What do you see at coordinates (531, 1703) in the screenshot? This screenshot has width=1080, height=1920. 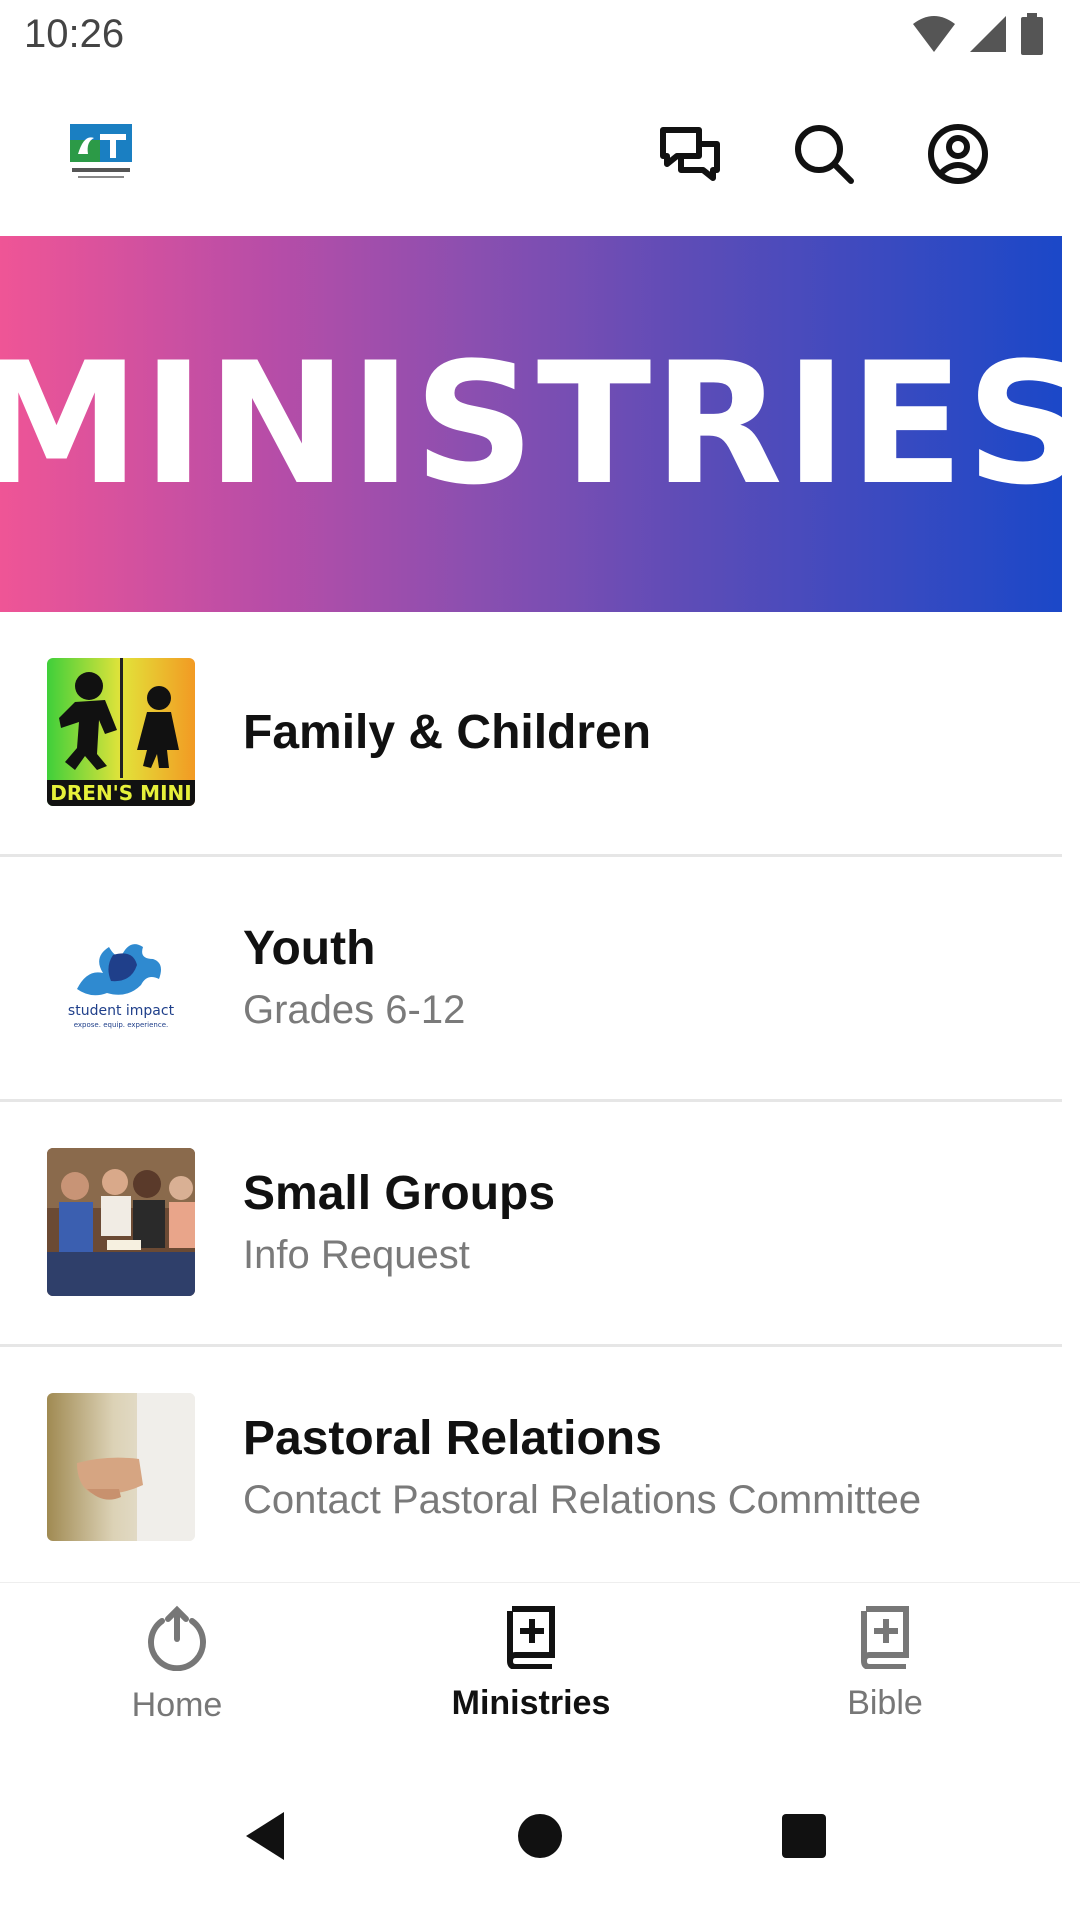 I see `nav-label-ministries: Ministries` at bounding box center [531, 1703].